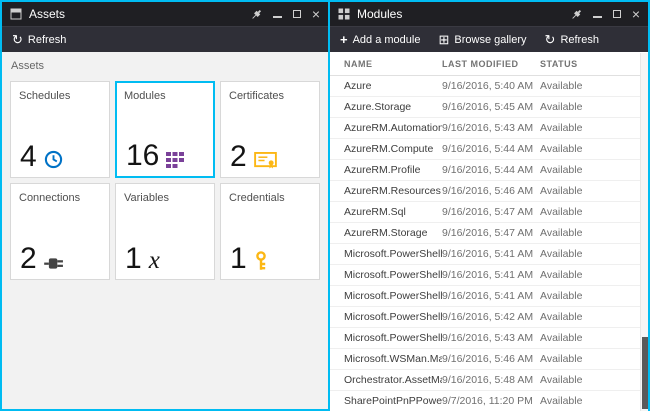 The height and width of the screenshot is (411, 650). Describe the element at coordinates (644, 232) in the screenshot. I see `scrollbar-track` at that location.